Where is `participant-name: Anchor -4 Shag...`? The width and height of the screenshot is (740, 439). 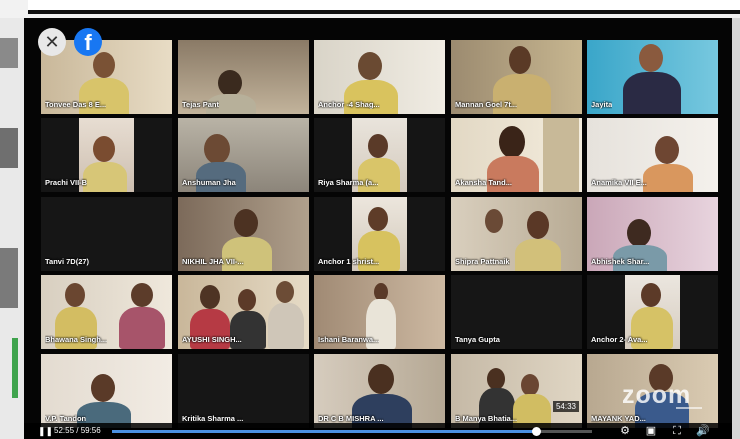
participant-name: Anchor -4 Shag... is located at coordinates (349, 104).